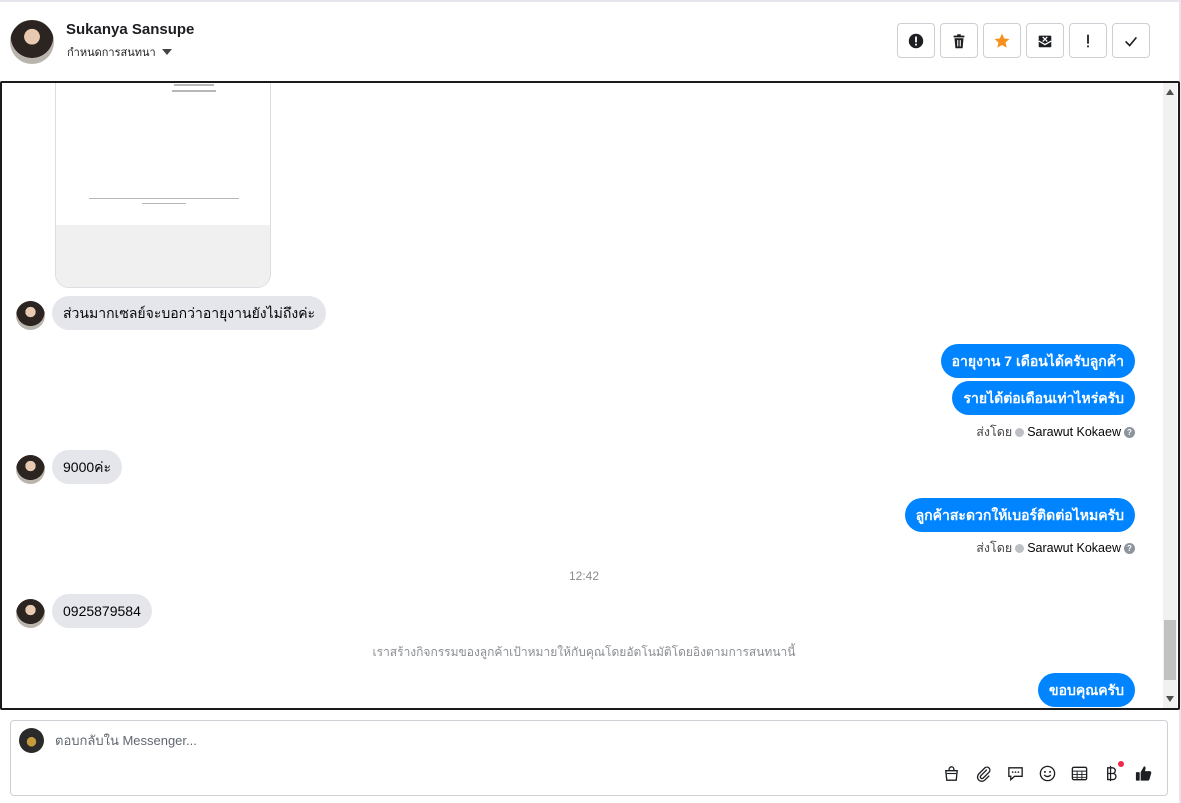 Image resolution: width=1181 pixels, height=803 pixels. I want to click on reply-input, so click(455, 740).